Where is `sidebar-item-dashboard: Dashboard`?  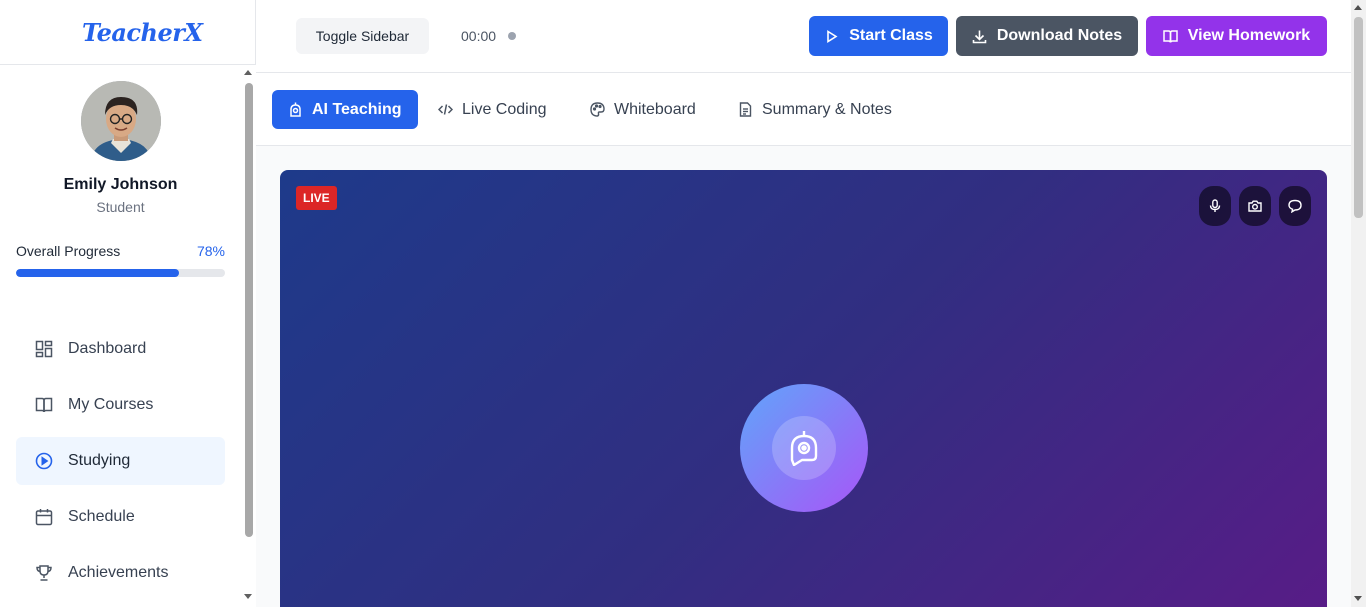
sidebar-item-dashboard: Dashboard is located at coordinates (120, 349).